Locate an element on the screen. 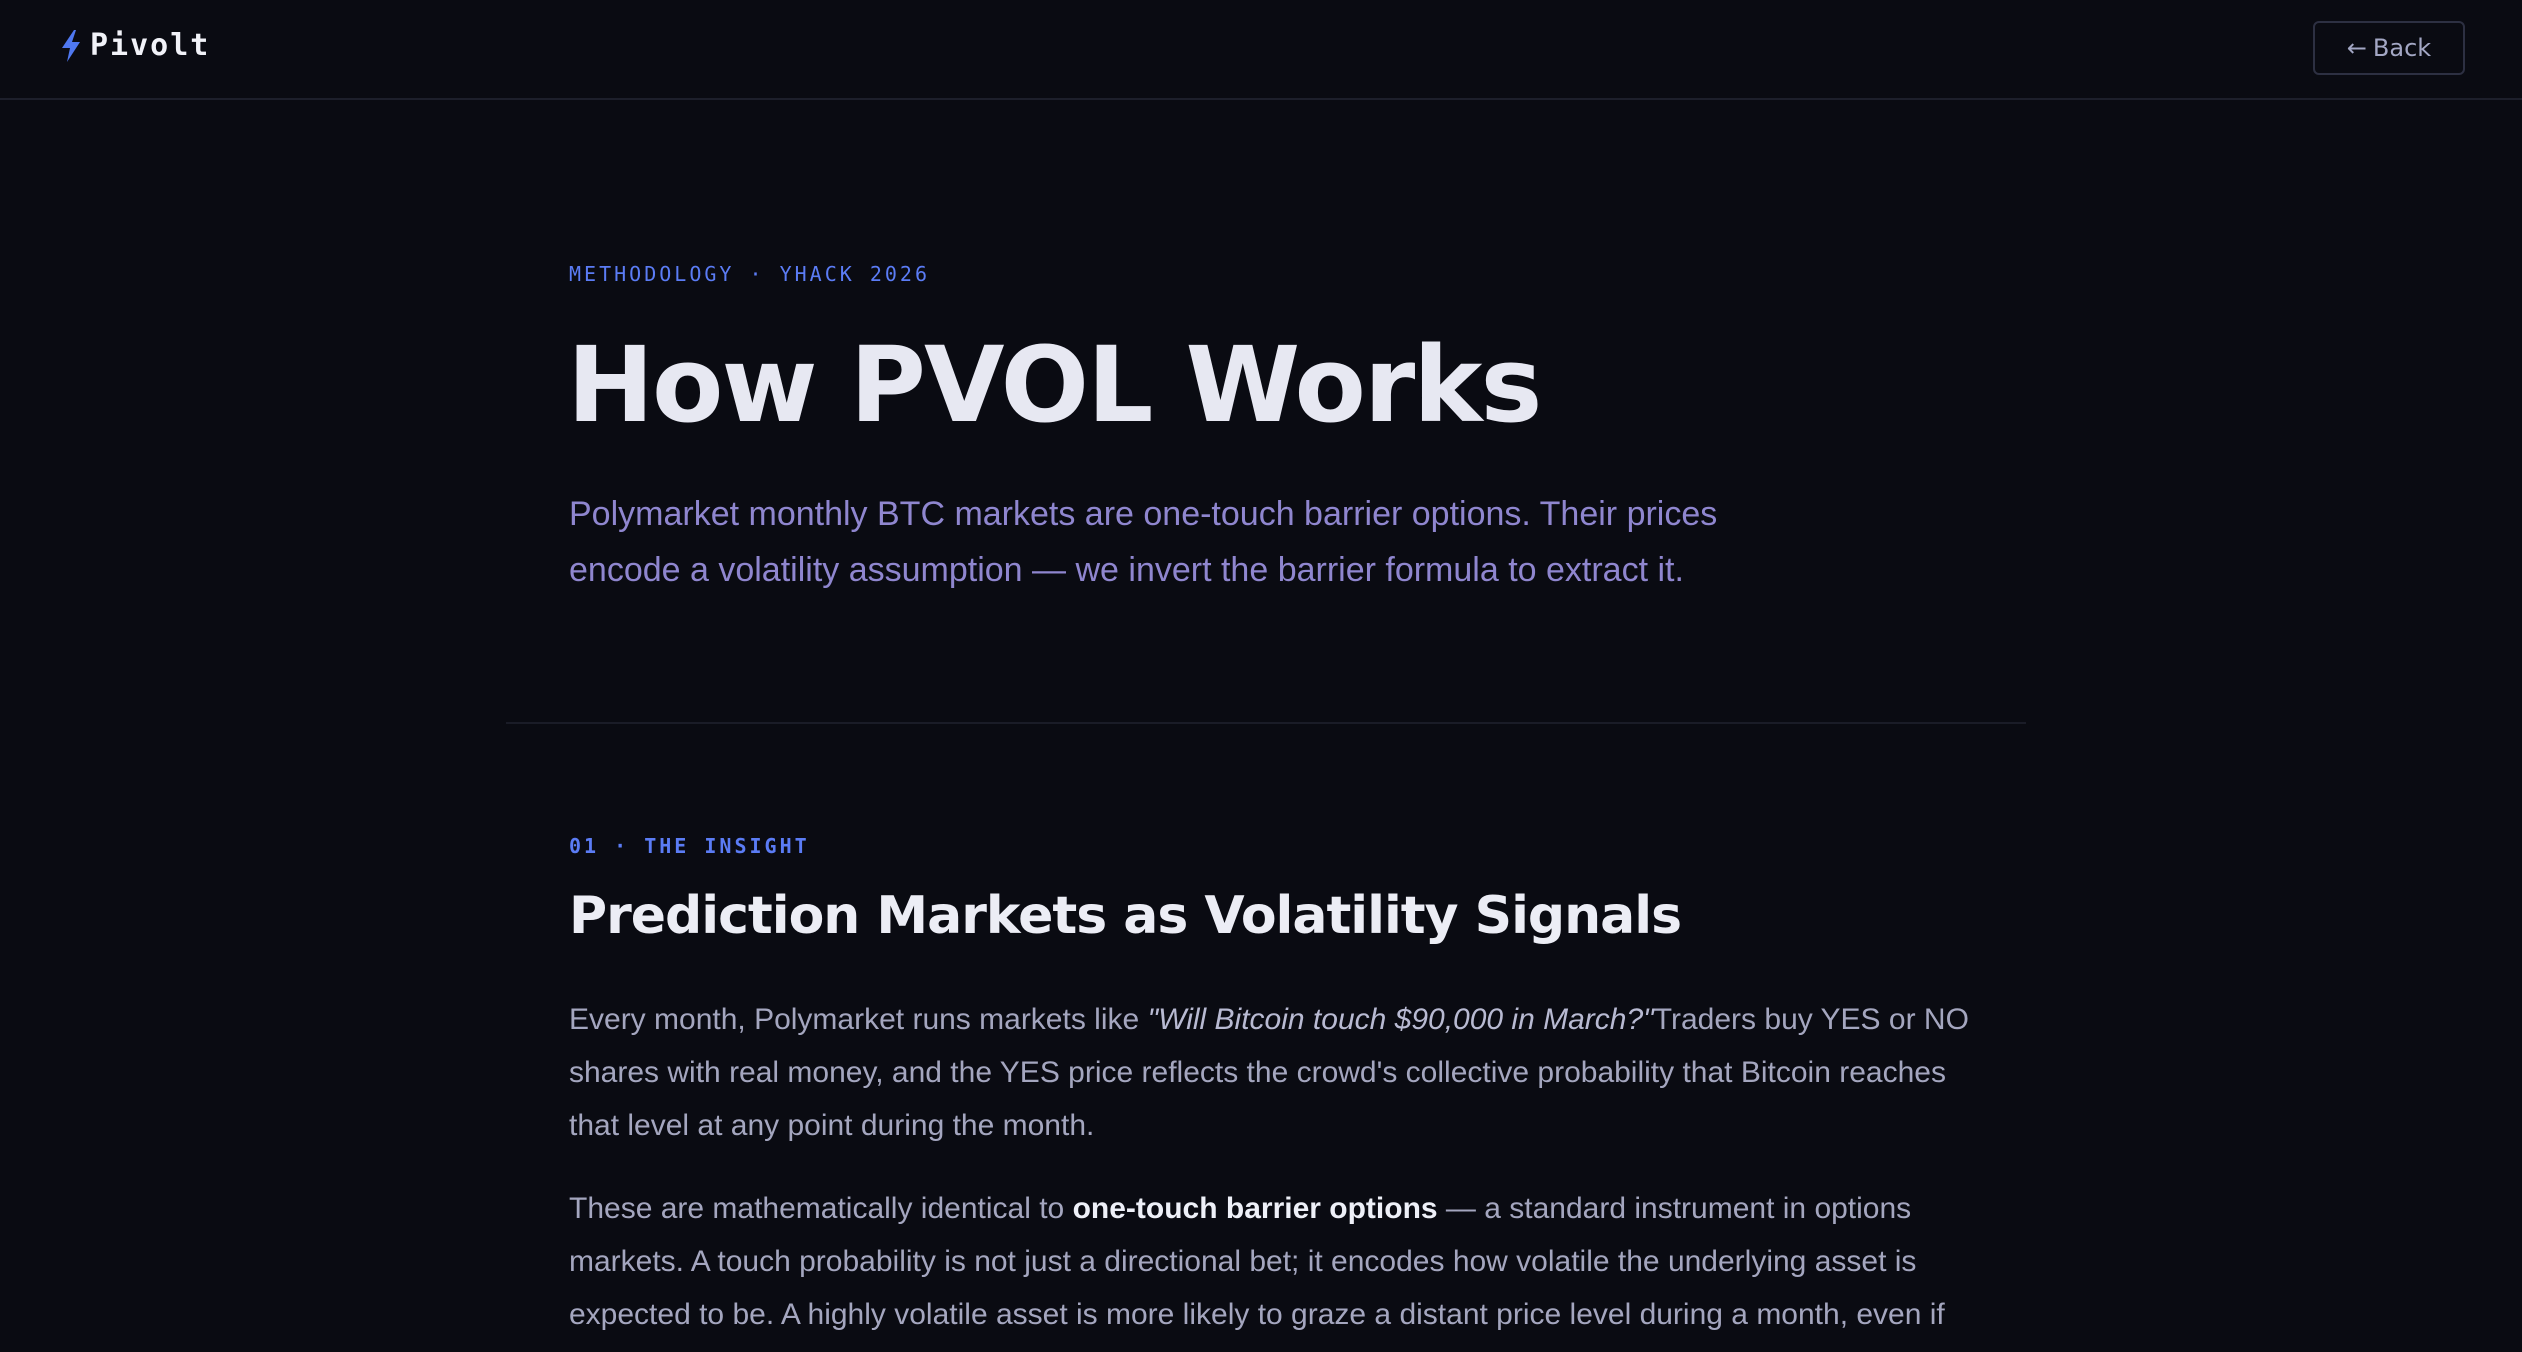  example-market-quote: "Will Bitcoin touch $90,000 in March?" is located at coordinates (1400, 1019).